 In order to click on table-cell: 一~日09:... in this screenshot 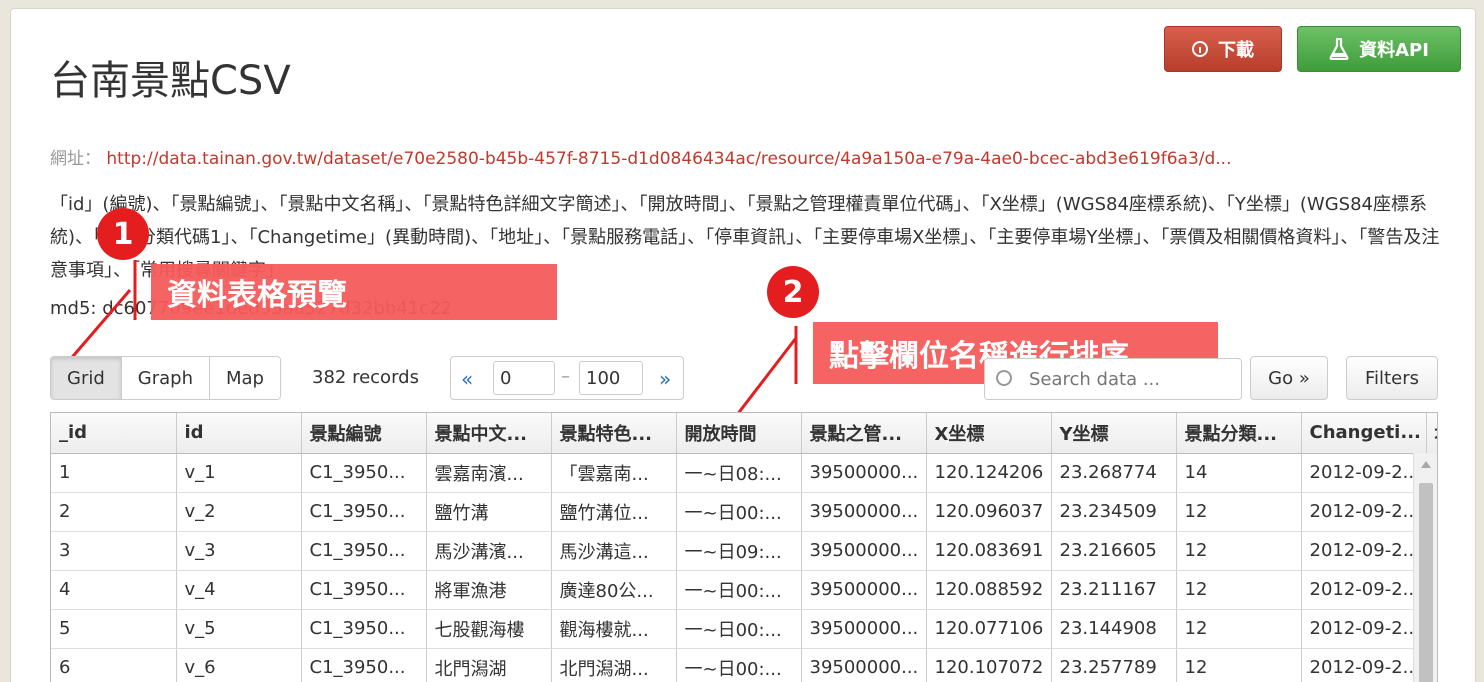, I will do `click(739, 551)`.